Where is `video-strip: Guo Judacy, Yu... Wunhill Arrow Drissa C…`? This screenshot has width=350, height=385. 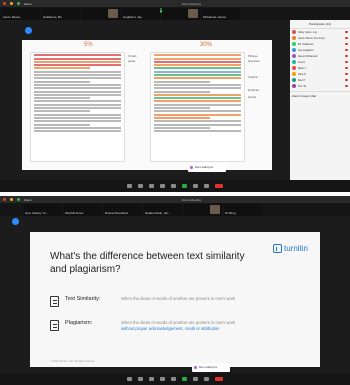 video-strip: Guo Judacy, Yu... Wunhill Arrow Drissa C… is located at coordinates (175, 209).